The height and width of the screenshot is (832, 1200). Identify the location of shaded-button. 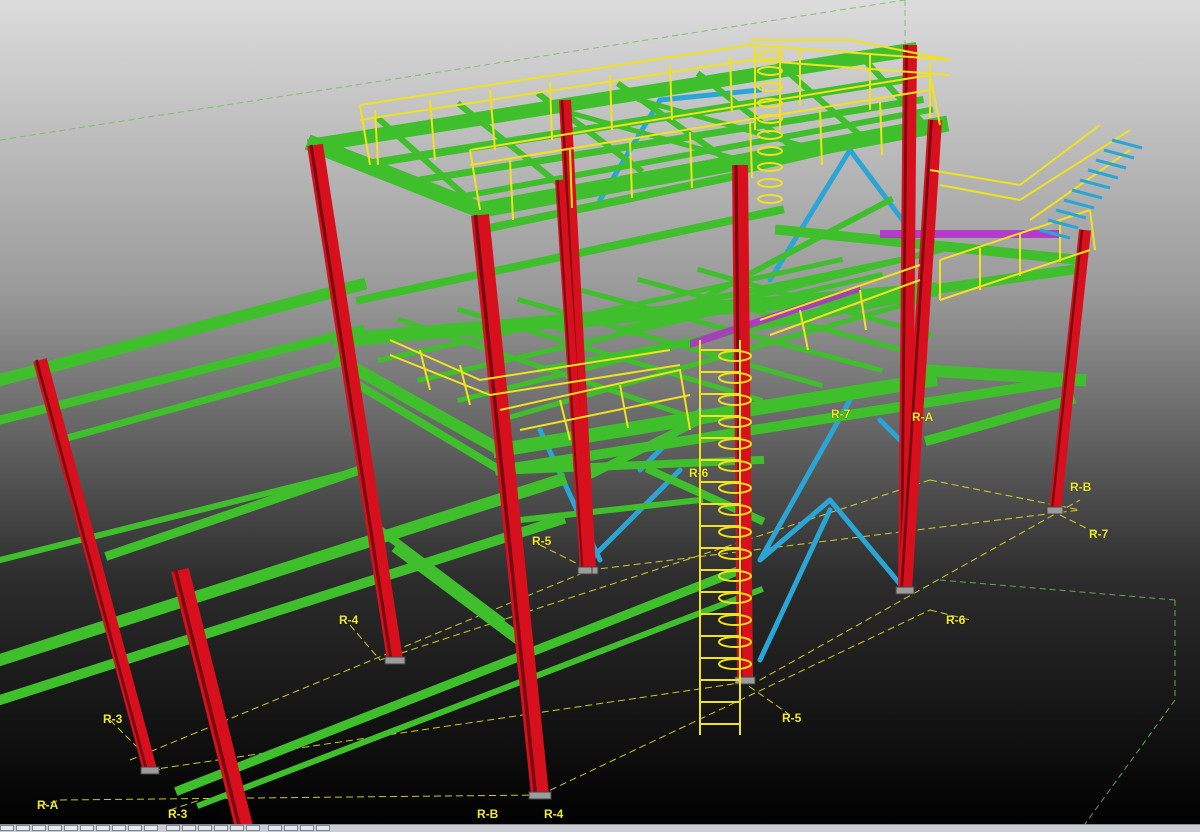
(189, 828).